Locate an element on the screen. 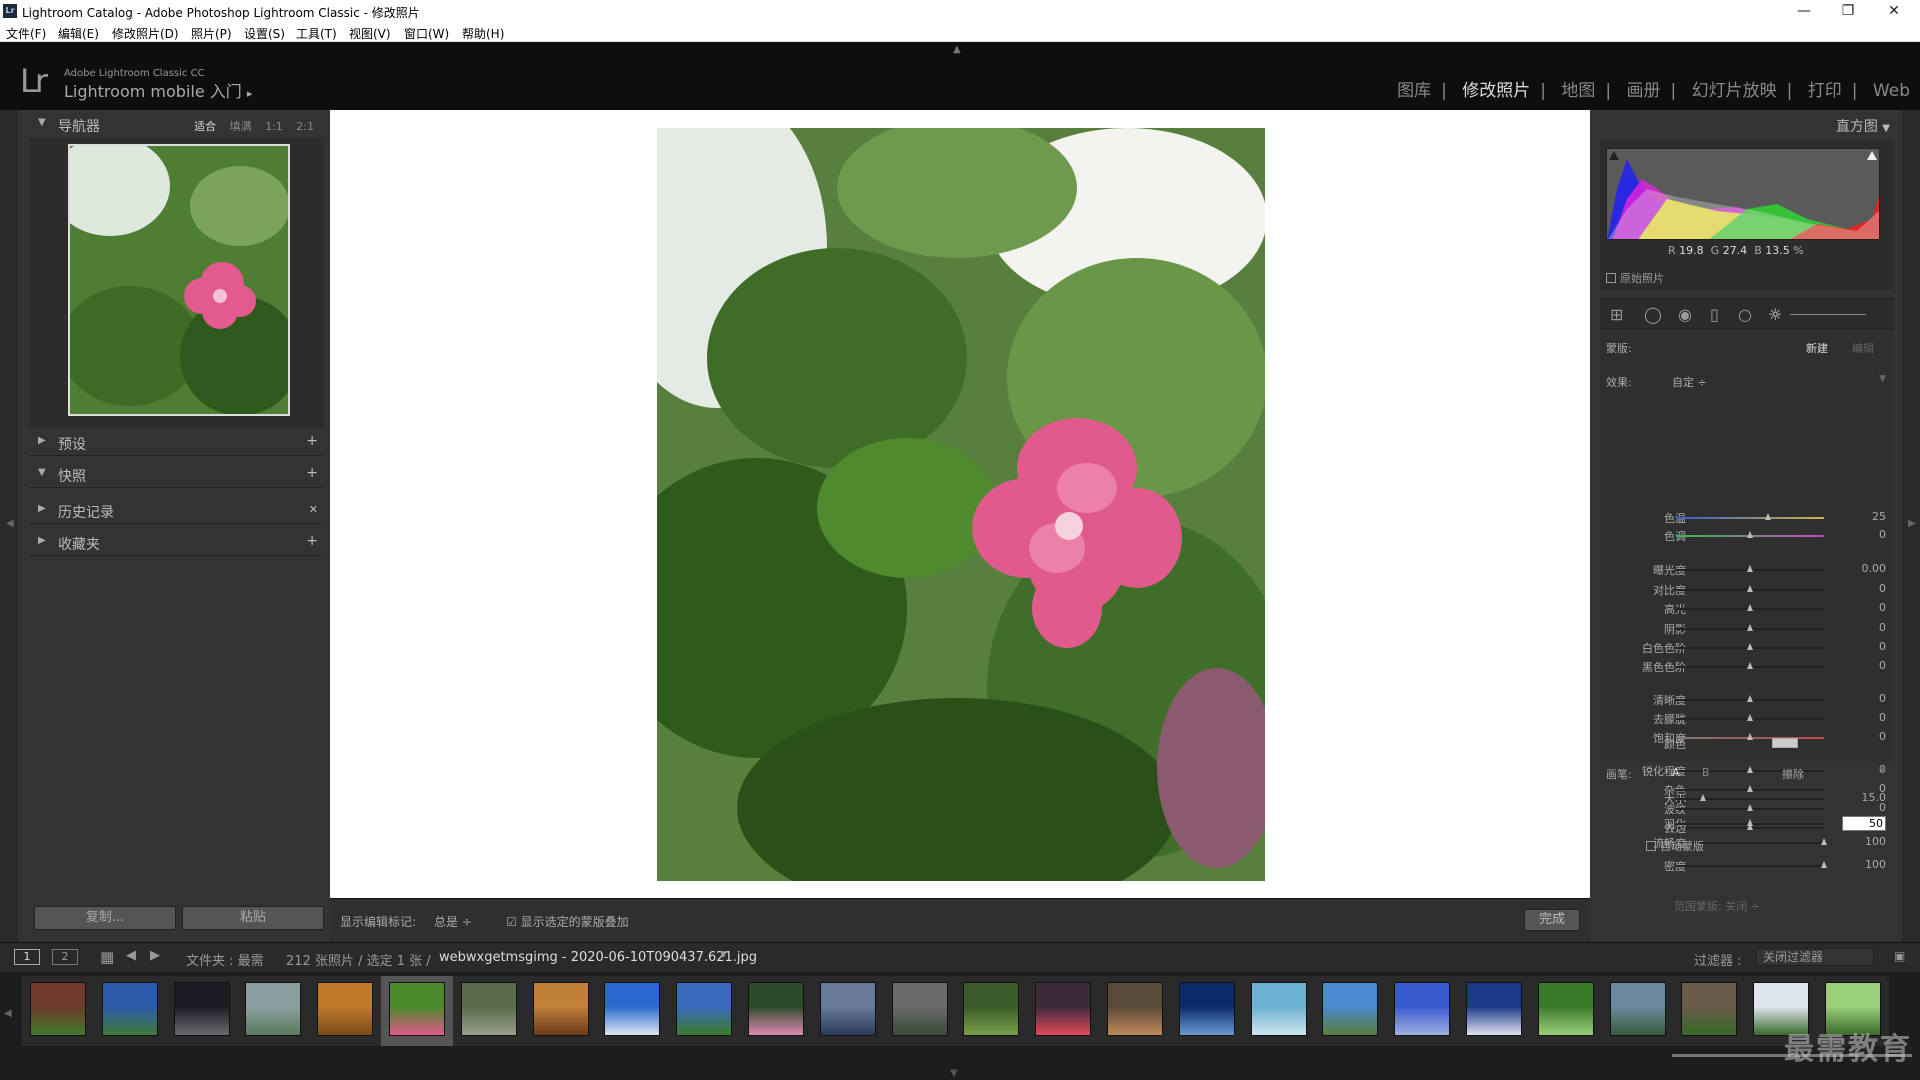  paste-button: 粘贴 is located at coordinates (253, 918).